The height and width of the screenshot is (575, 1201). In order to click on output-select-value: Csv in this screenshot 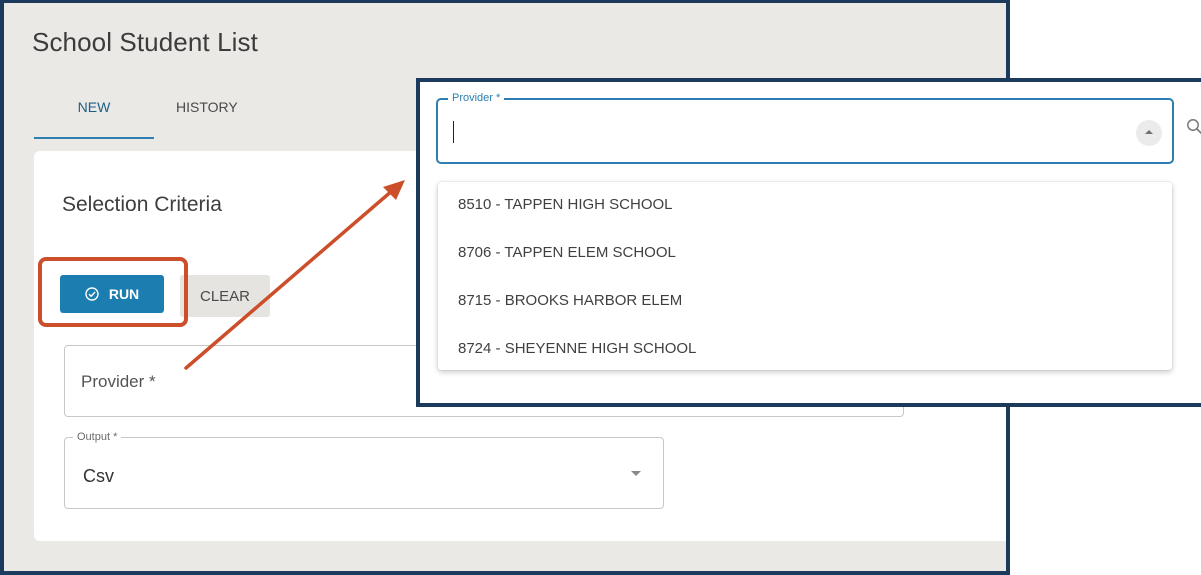, I will do `click(98, 476)`.